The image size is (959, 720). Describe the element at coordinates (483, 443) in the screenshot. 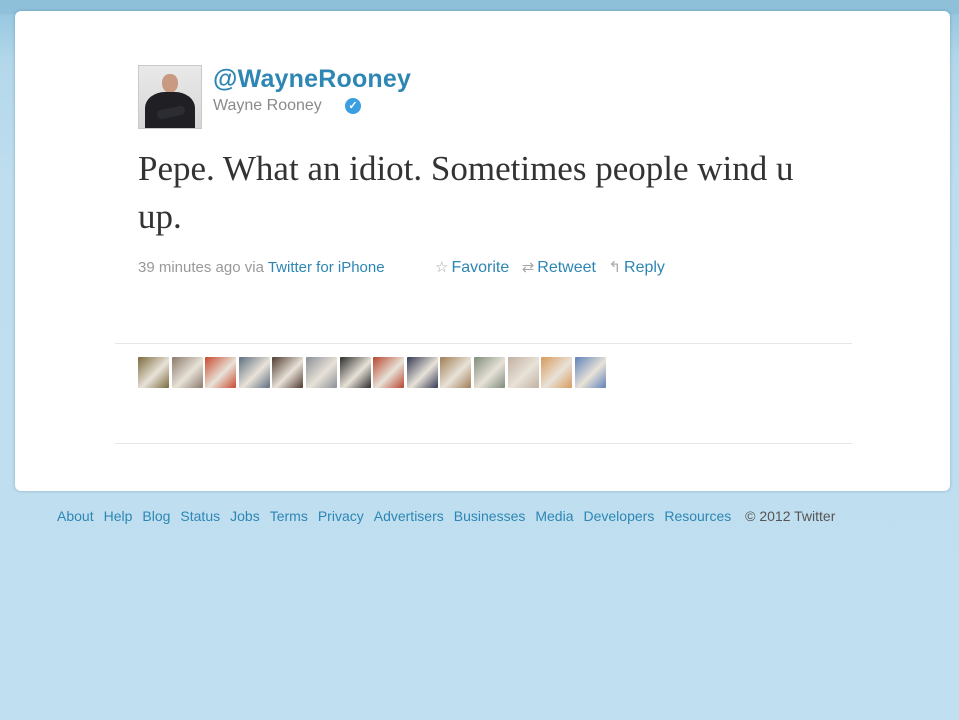

I see `divider-bottom` at that location.